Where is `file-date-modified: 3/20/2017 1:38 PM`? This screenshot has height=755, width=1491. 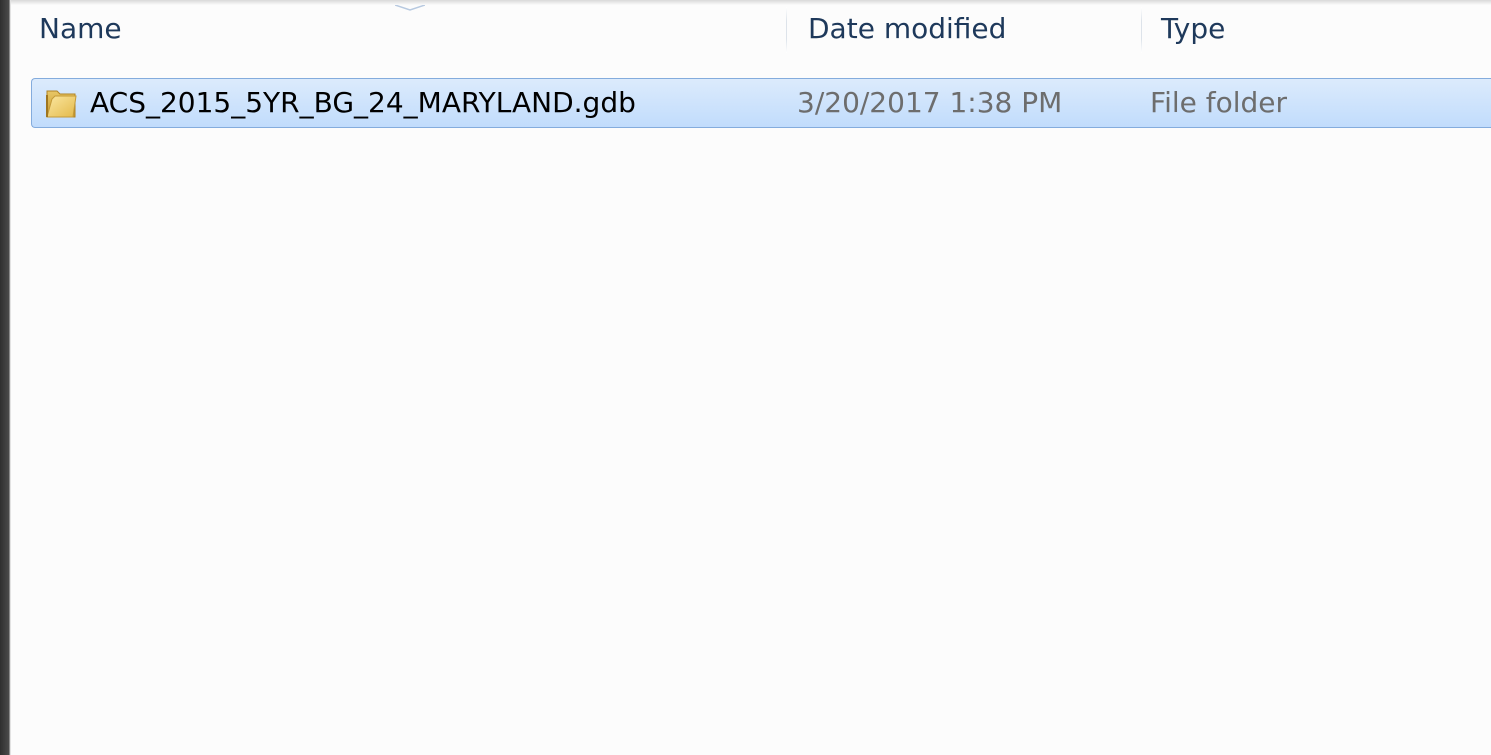
file-date-modified: 3/20/2017 1:38 PM is located at coordinates (930, 102).